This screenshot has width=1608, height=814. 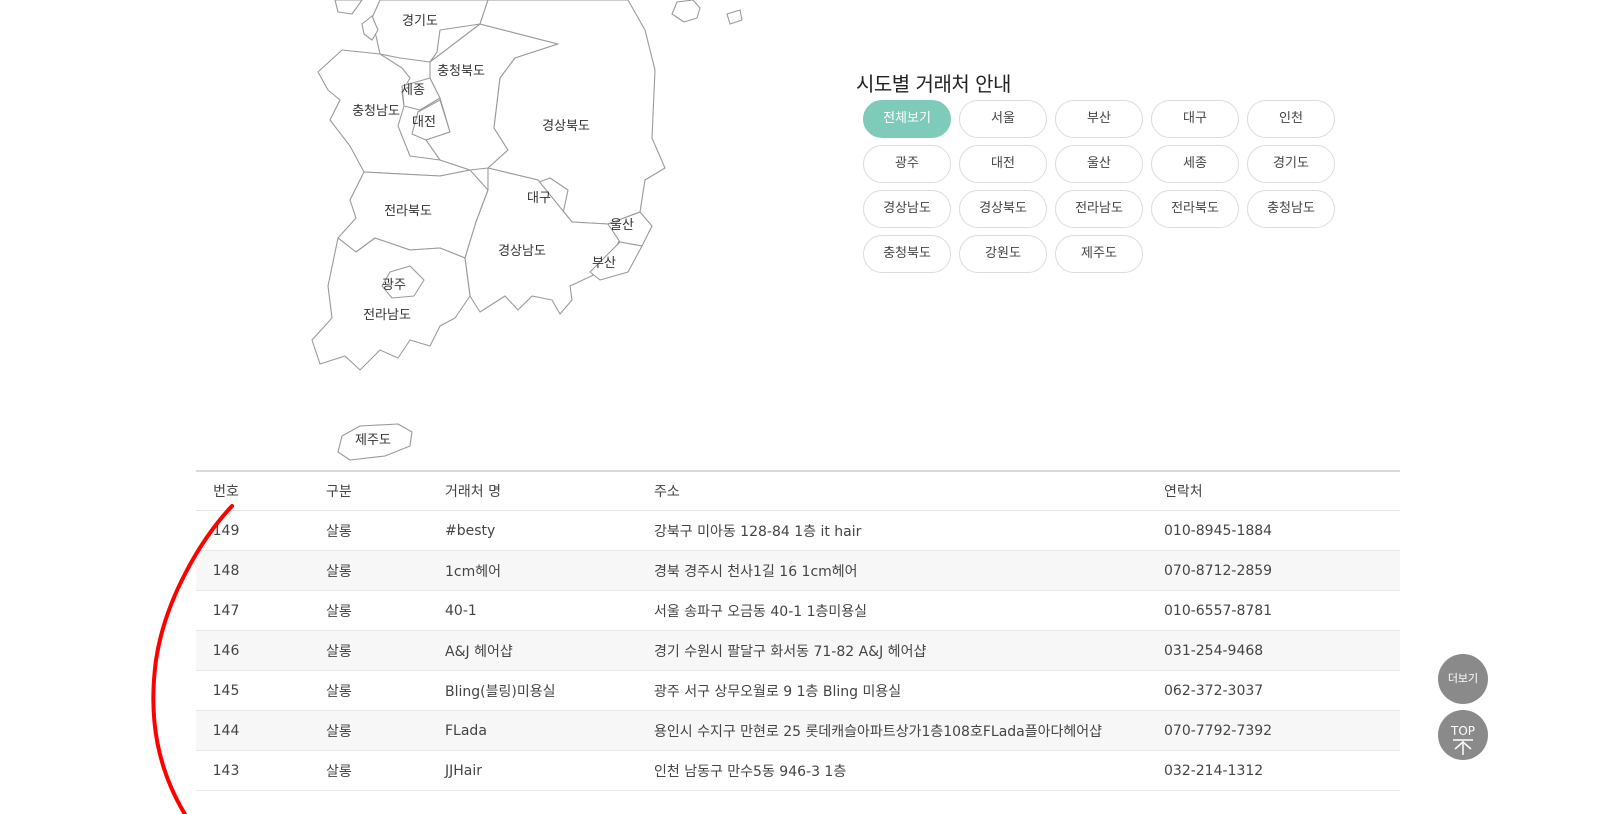 What do you see at coordinates (226, 610) in the screenshot?
I see `row-number: 147` at bounding box center [226, 610].